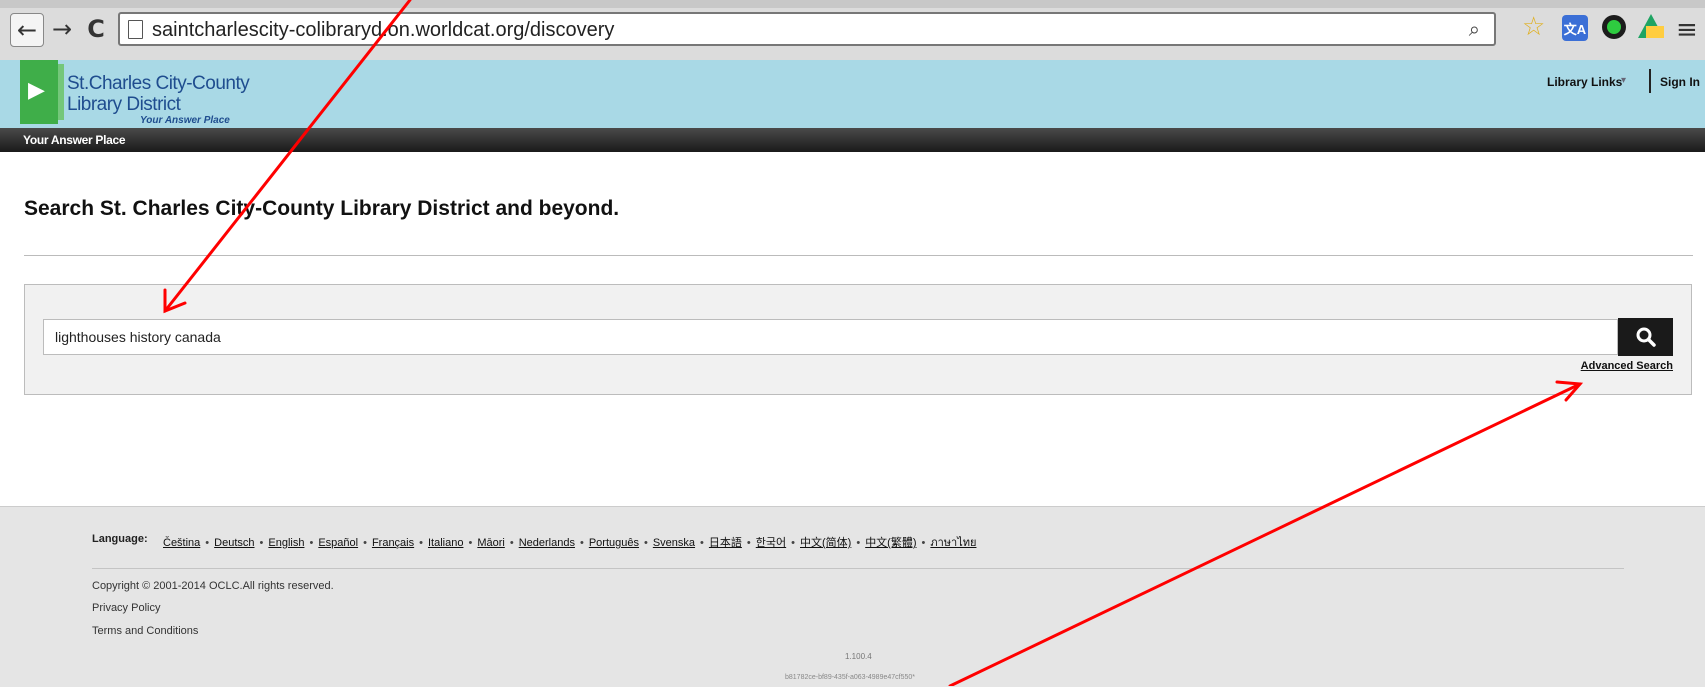  What do you see at coordinates (234, 543) in the screenshot?
I see `language-link: Deutsch` at bounding box center [234, 543].